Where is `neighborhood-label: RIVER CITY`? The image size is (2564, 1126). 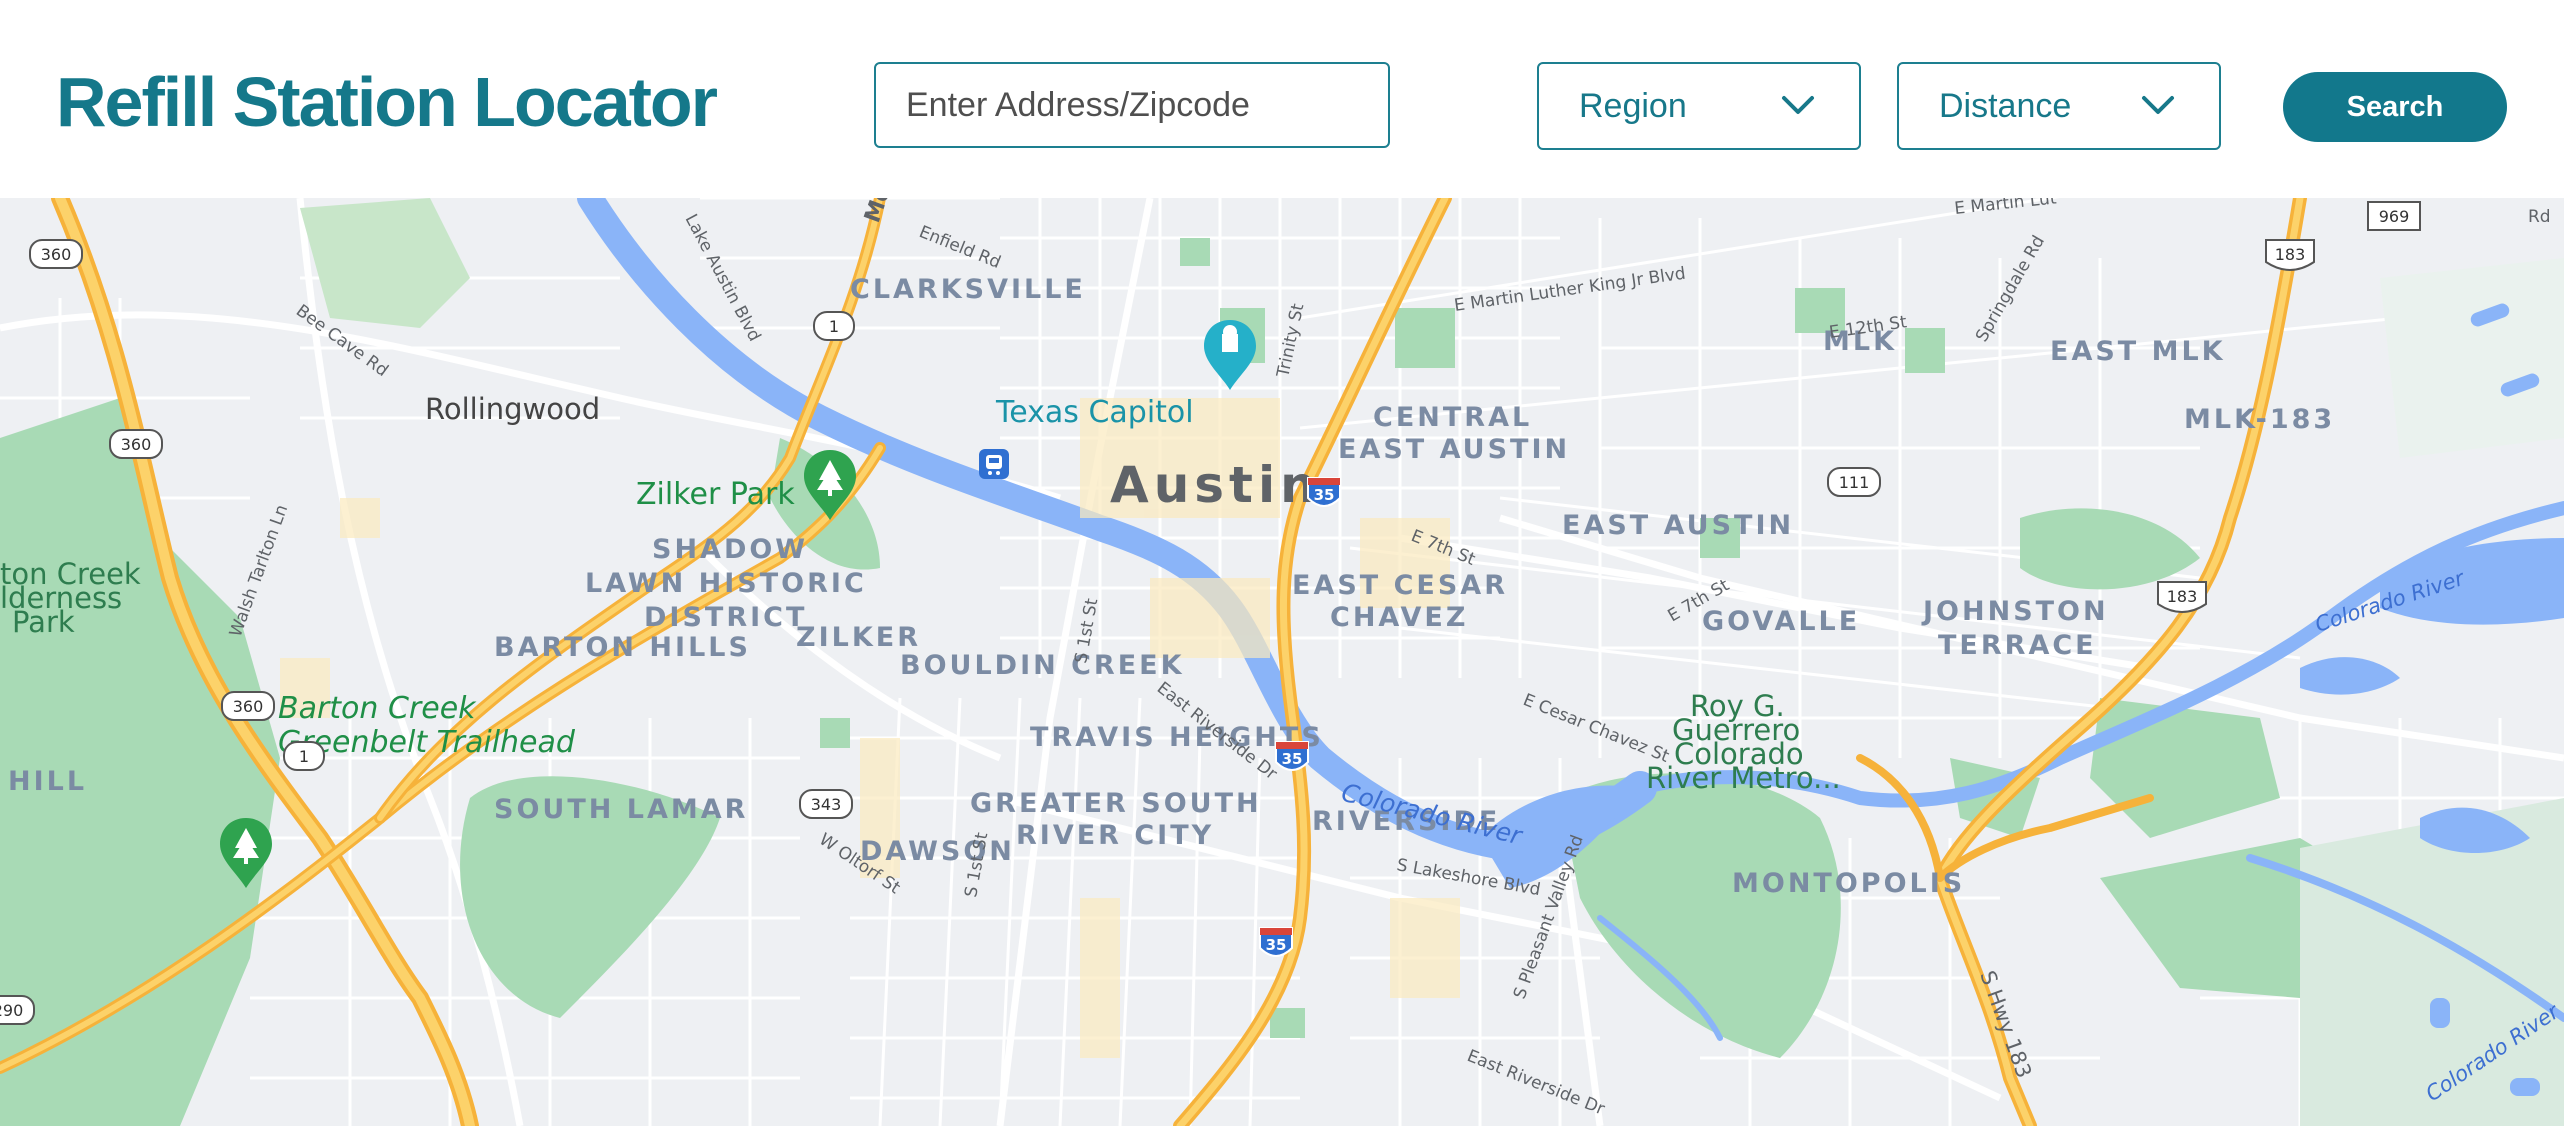 neighborhood-label: RIVER CITY is located at coordinates (1115, 835).